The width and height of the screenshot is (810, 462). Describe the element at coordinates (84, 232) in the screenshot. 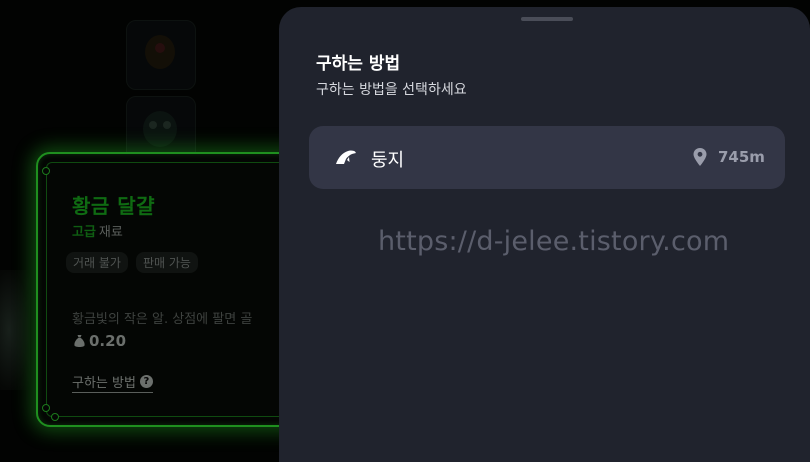

I see `item-grade: 고급` at that location.